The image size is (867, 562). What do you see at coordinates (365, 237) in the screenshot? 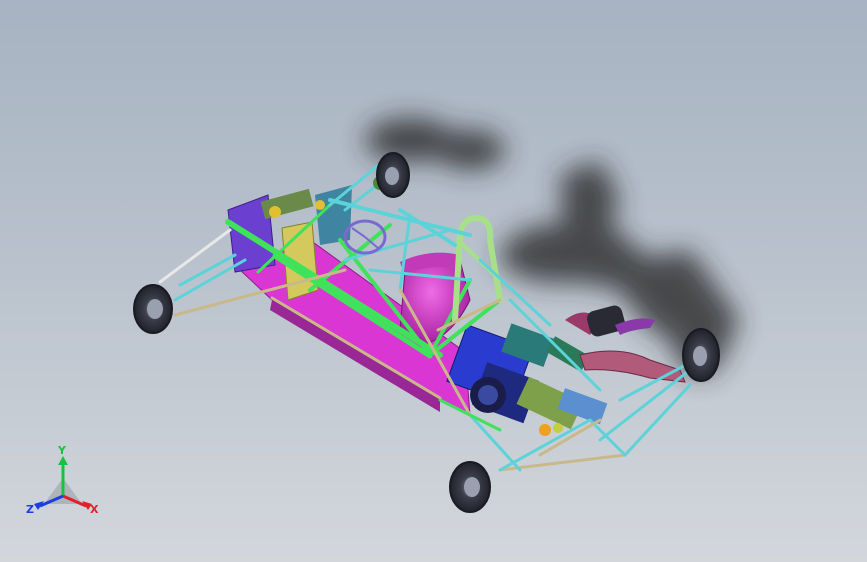
I see `steering-wheel` at bounding box center [365, 237].